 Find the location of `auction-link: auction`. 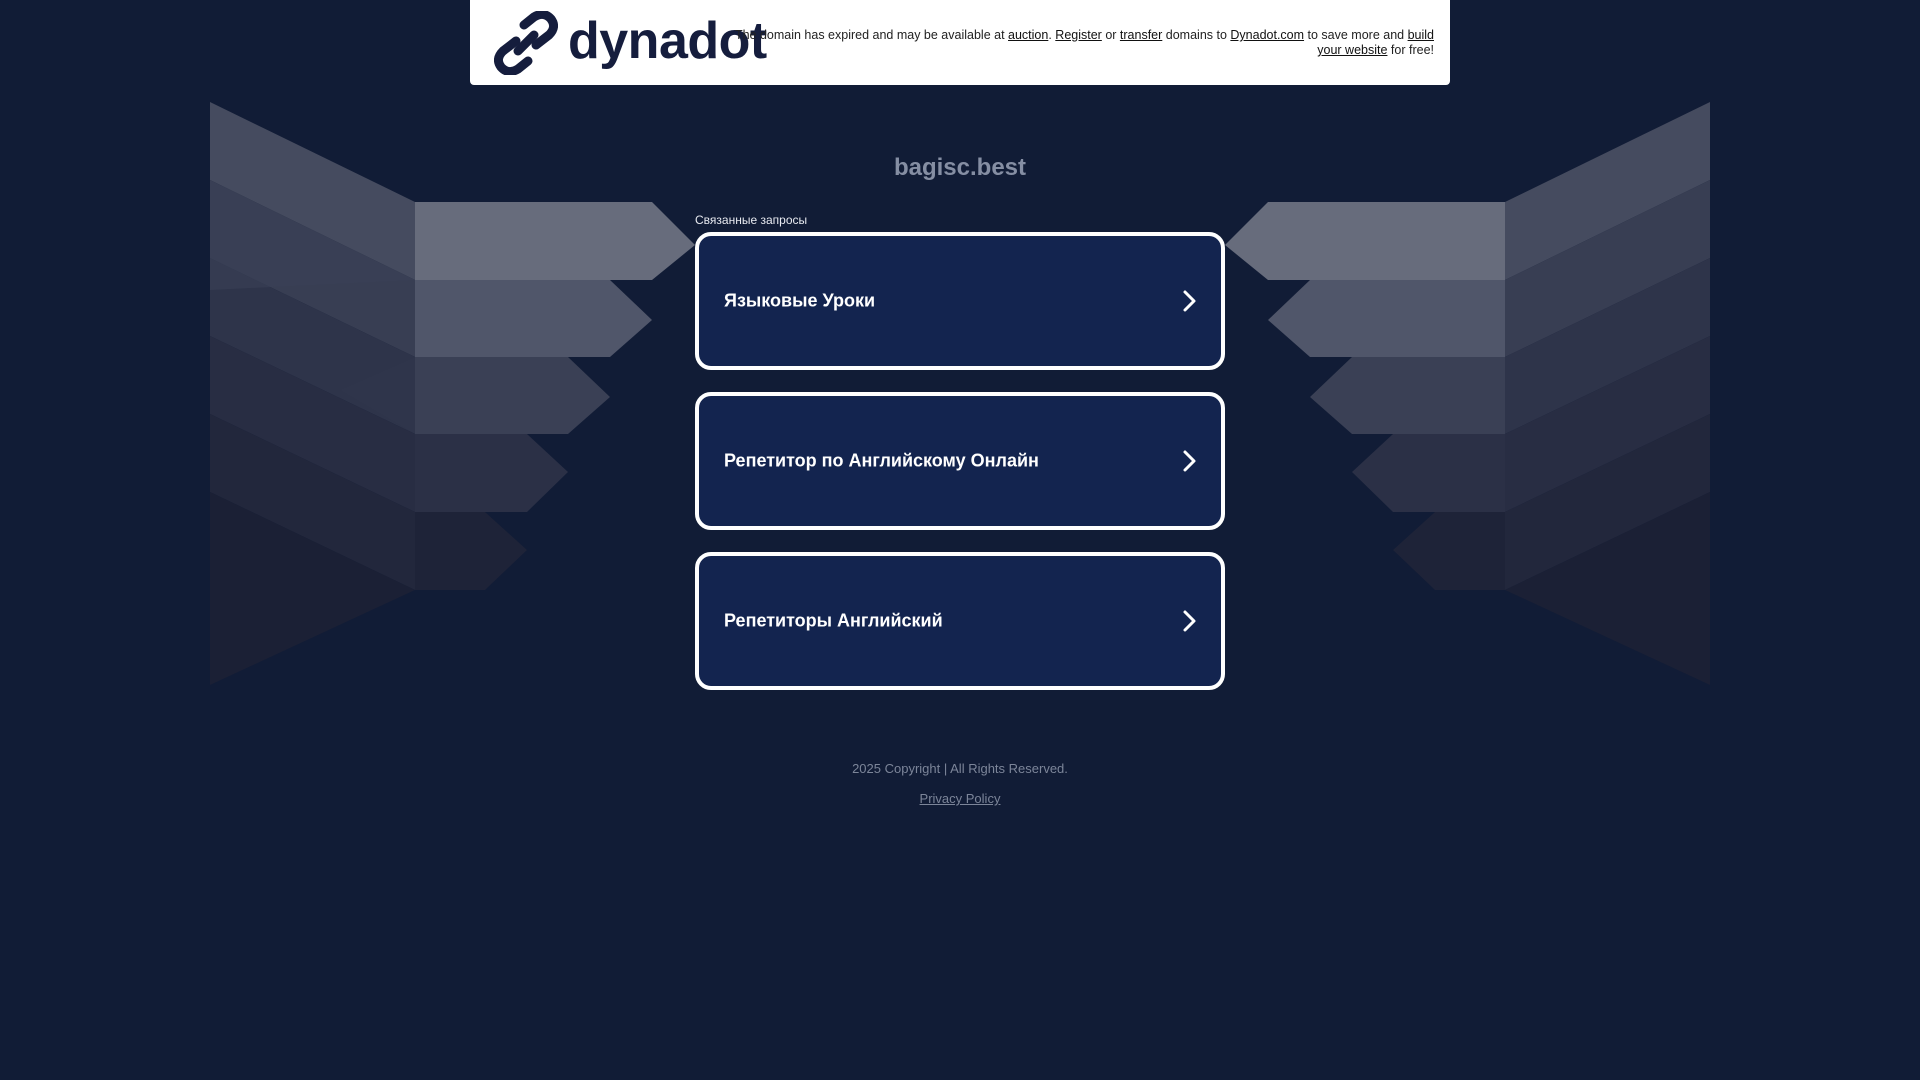

auction-link: auction is located at coordinates (1028, 35).